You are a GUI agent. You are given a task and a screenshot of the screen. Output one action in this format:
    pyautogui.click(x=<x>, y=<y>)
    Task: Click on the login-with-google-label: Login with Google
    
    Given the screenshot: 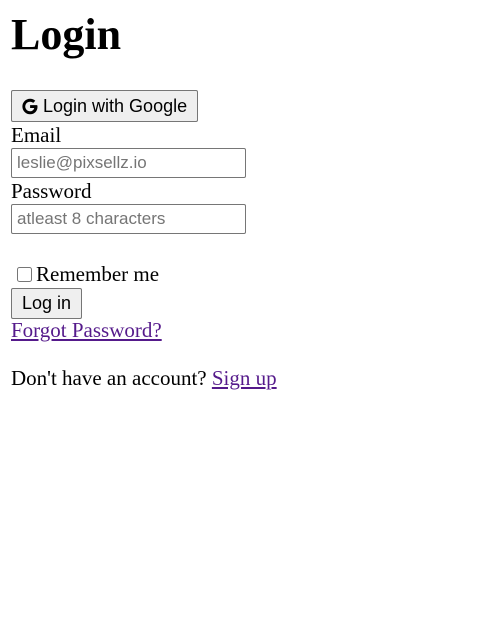 What is the action you would take?
    pyautogui.click(x=115, y=105)
    